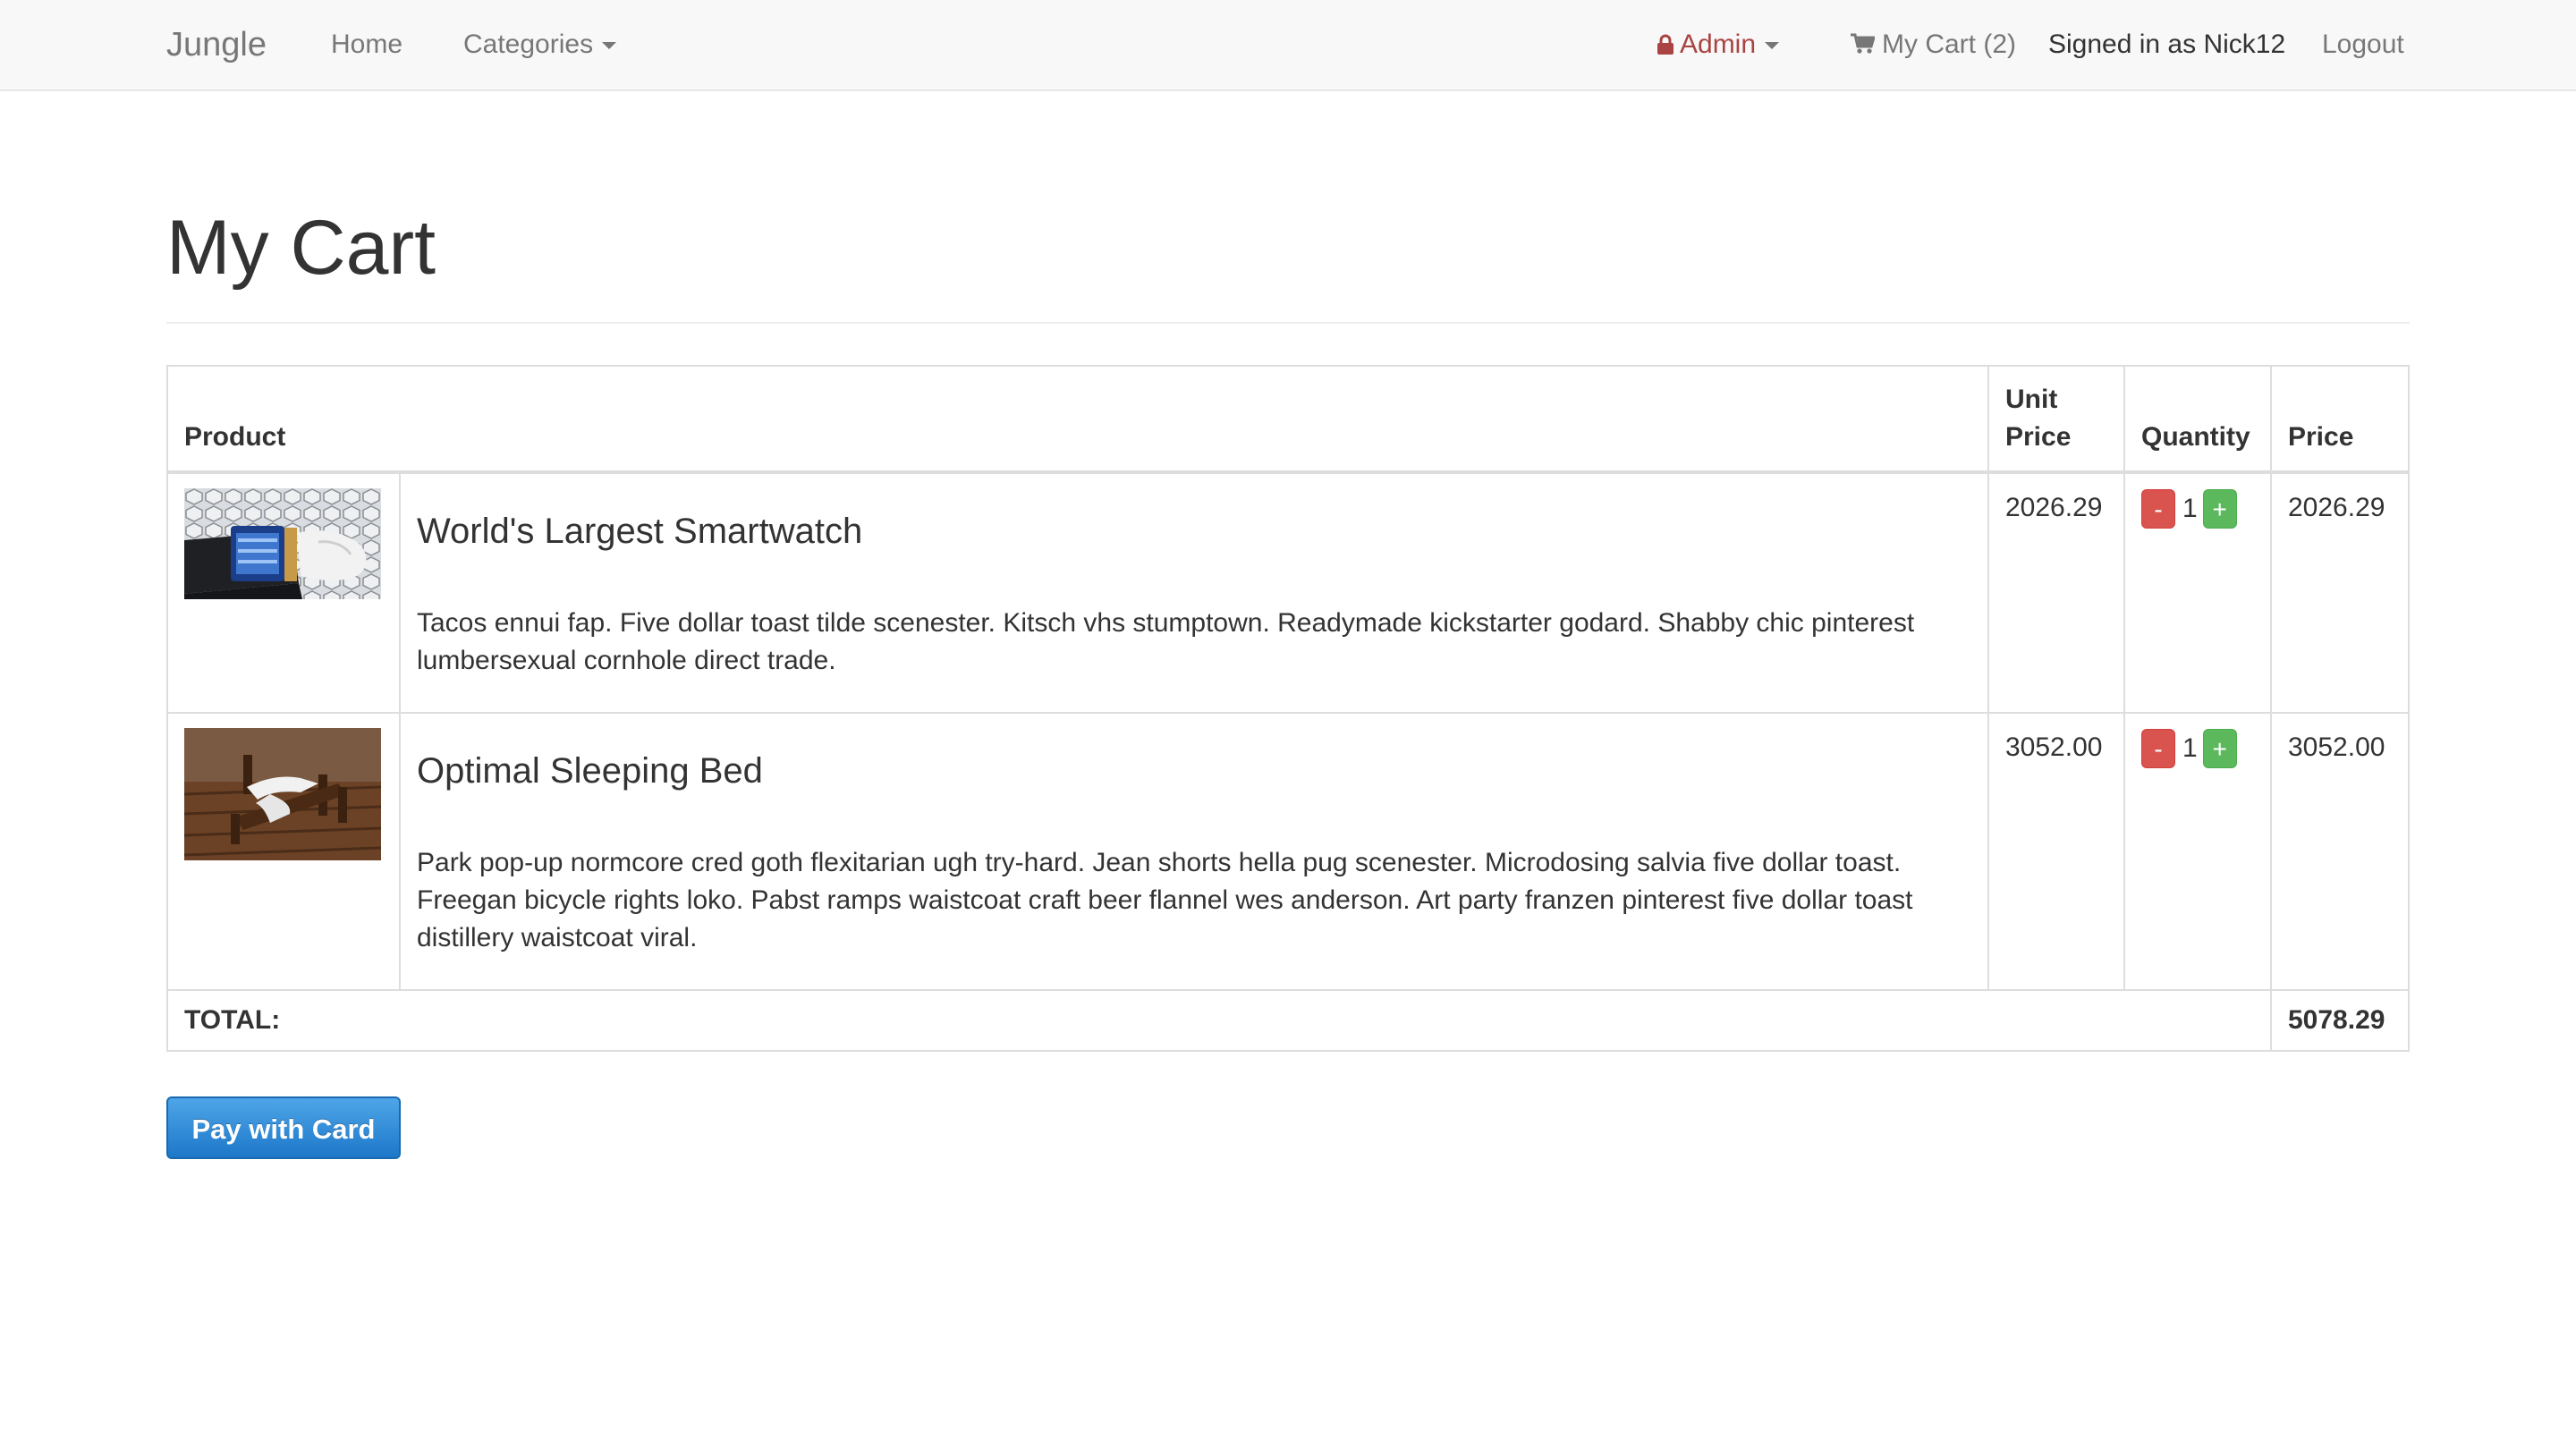 Image resolution: width=2576 pixels, height=1456 pixels. I want to click on pay-with-card-button: Pay with Card, so click(283, 1127).